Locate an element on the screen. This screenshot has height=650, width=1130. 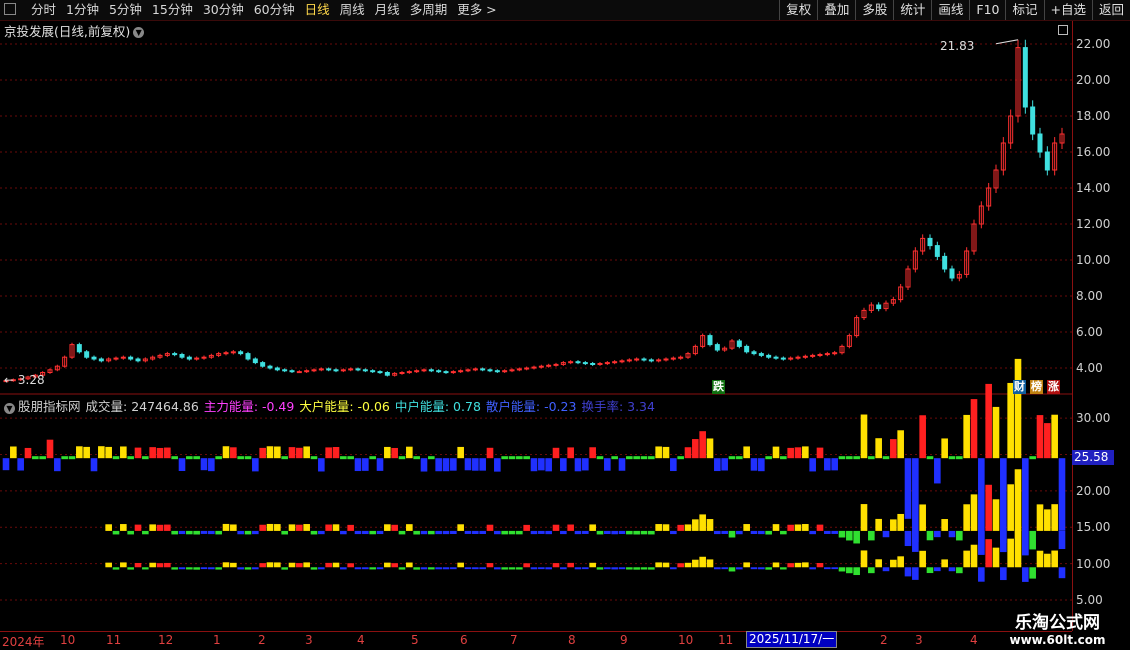
period-tab-10: 更多 > is located at coordinates (476, 10).